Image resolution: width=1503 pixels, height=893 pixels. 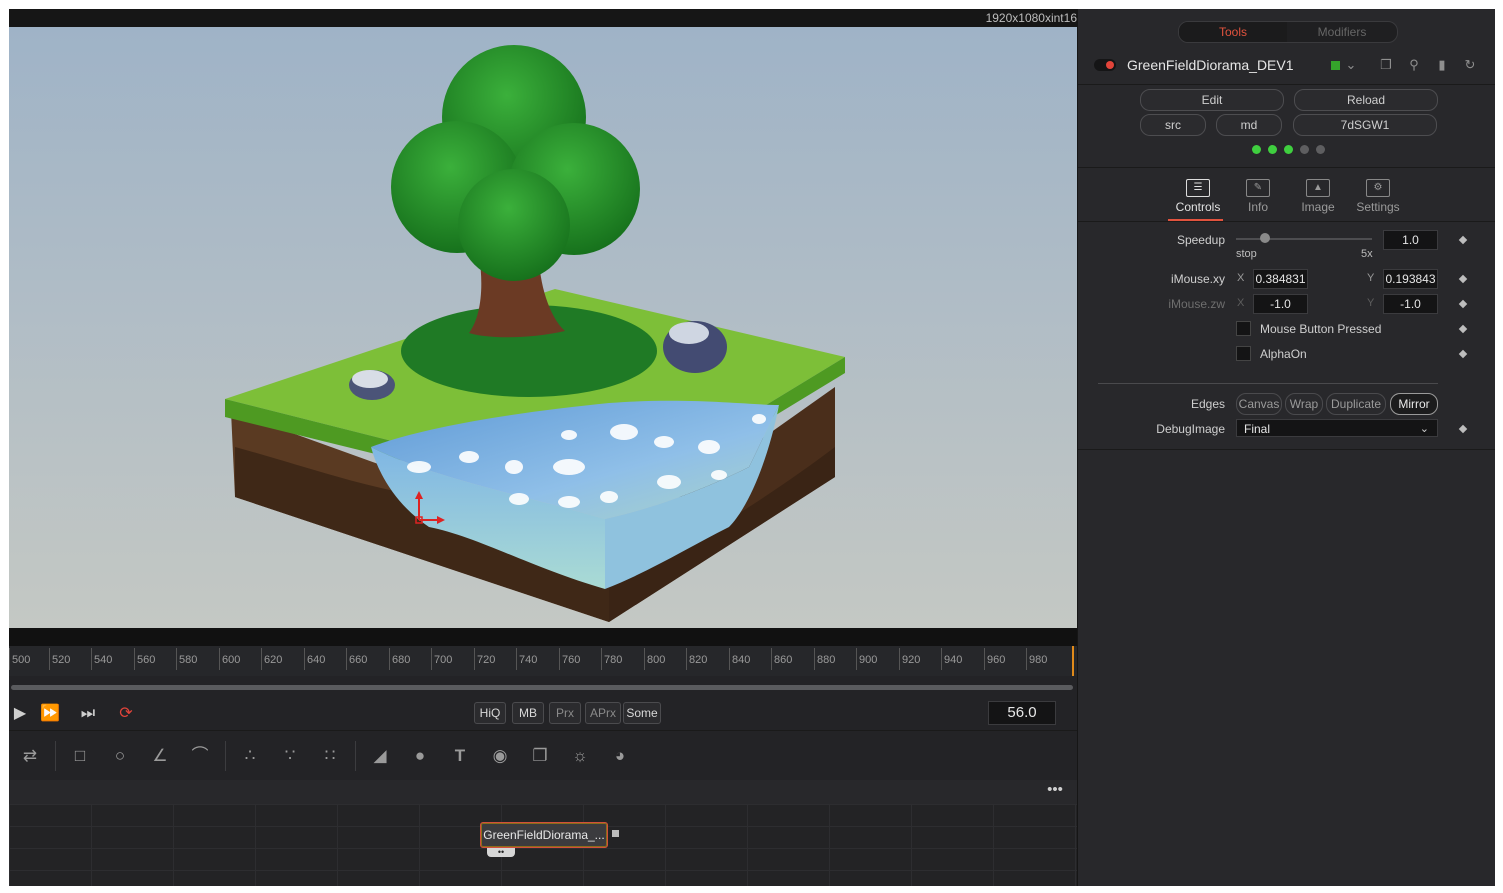 I want to click on md-button: md, so click(x=1249, y=125).